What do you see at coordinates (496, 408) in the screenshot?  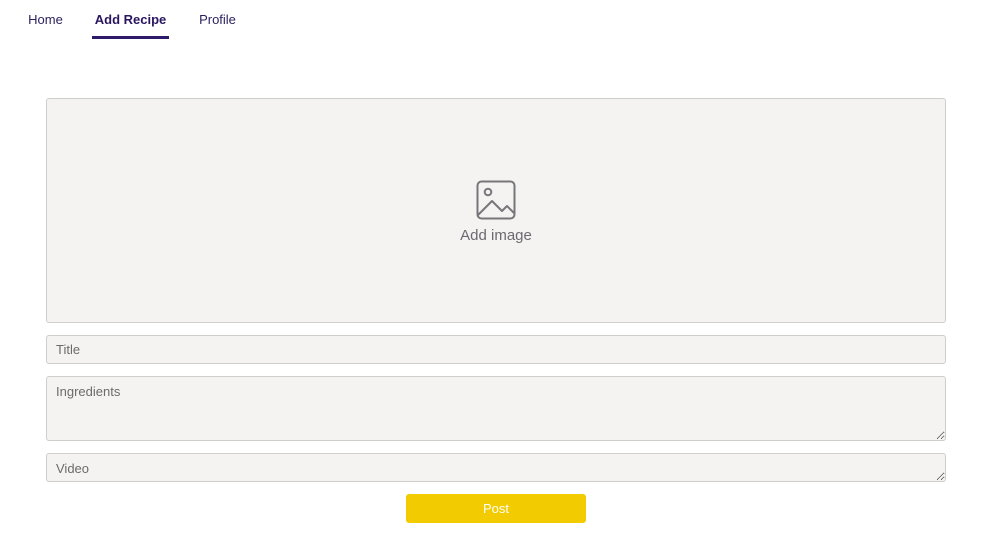 I see `ingredients-textarea` at bounding box center [496, 408].